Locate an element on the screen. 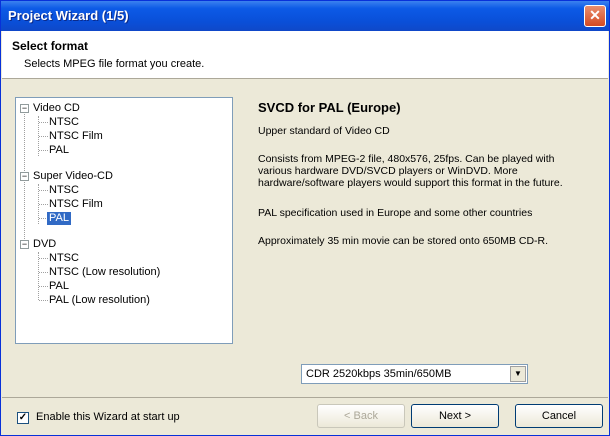 The height and width of the screenshot is (436, 610). tree-item-svcd-pal: PAL is located at coordinates (59, 218).